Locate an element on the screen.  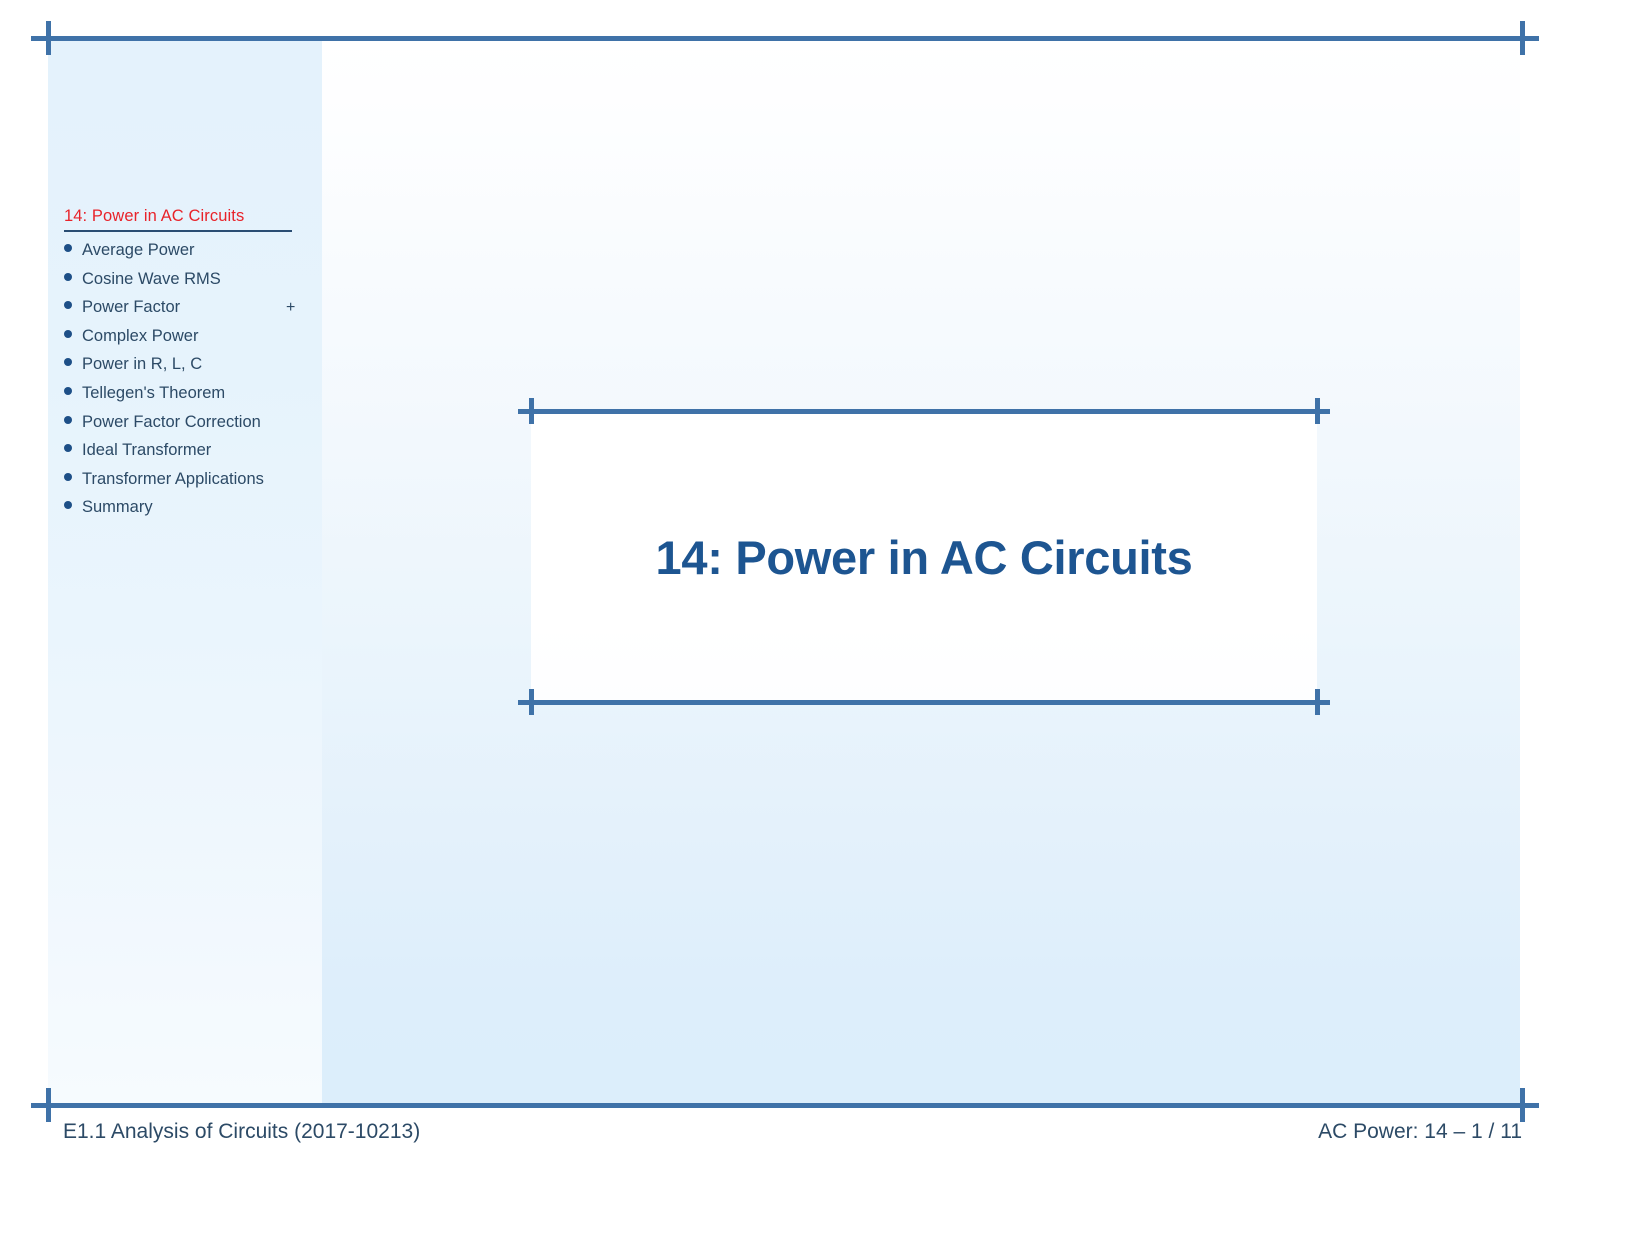
sidebar-item-label: Power Factor is located at coordinates (131, 307).